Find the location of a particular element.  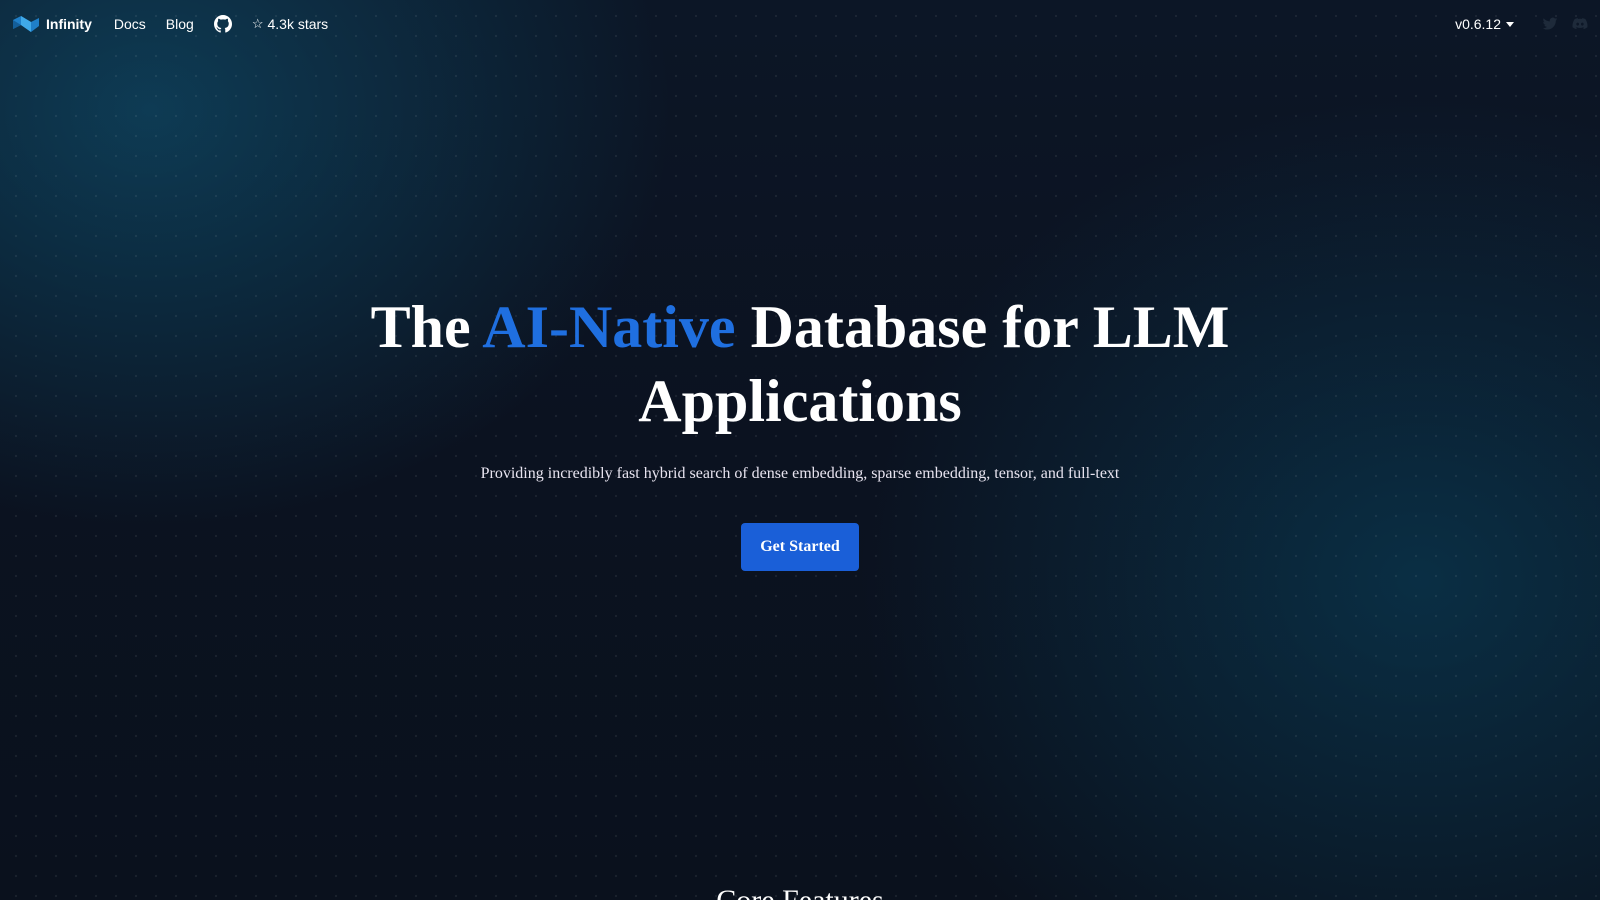

navbar-left: Infinity Docs Blog ☆ 4.3k stars is located at coordinates (170, 24).